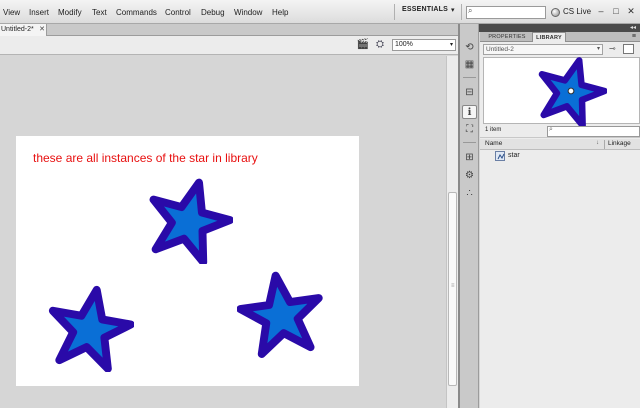 The height and width of the screenshot is (408, 640). I want to click on menu-debug: Debug, so click(213, 12).